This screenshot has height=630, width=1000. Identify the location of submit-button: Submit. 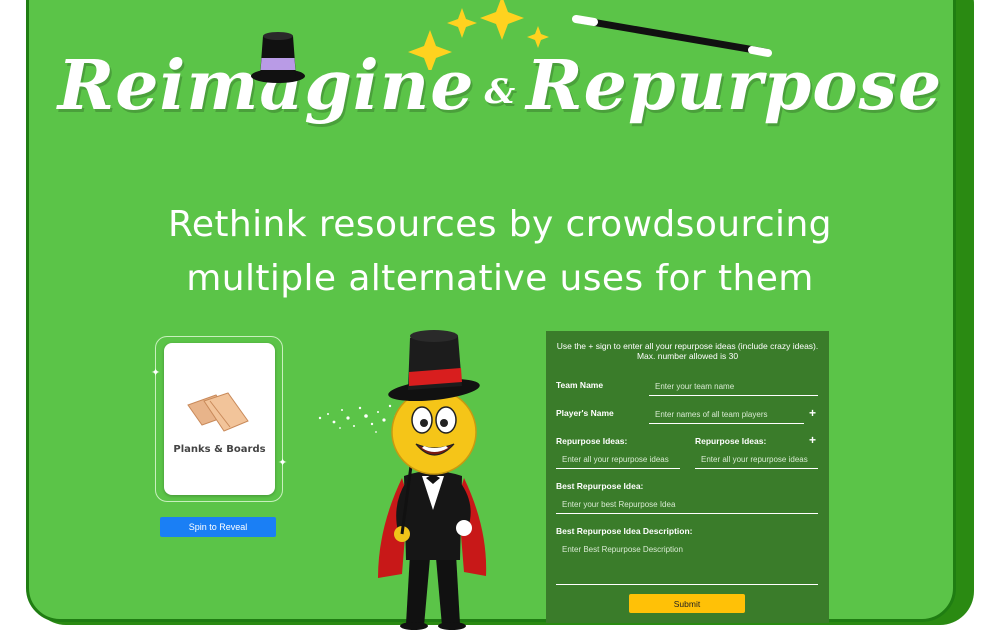
(687, 603).